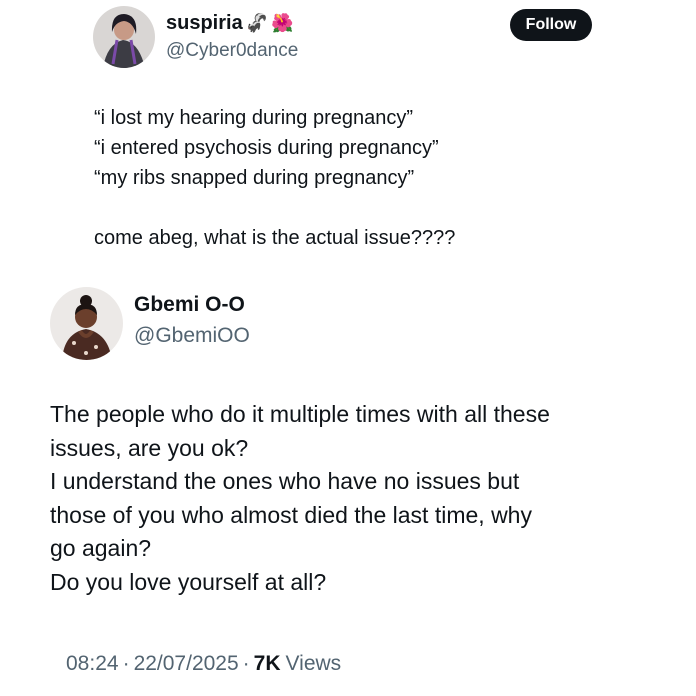 Image resolution: width=696 pixels, height=696 pixels. Describe the element at coordinates (266, 148) in the screenshot. I see `quoted-tweet-line: “i entered psychosis during pregnancy”` at that location.